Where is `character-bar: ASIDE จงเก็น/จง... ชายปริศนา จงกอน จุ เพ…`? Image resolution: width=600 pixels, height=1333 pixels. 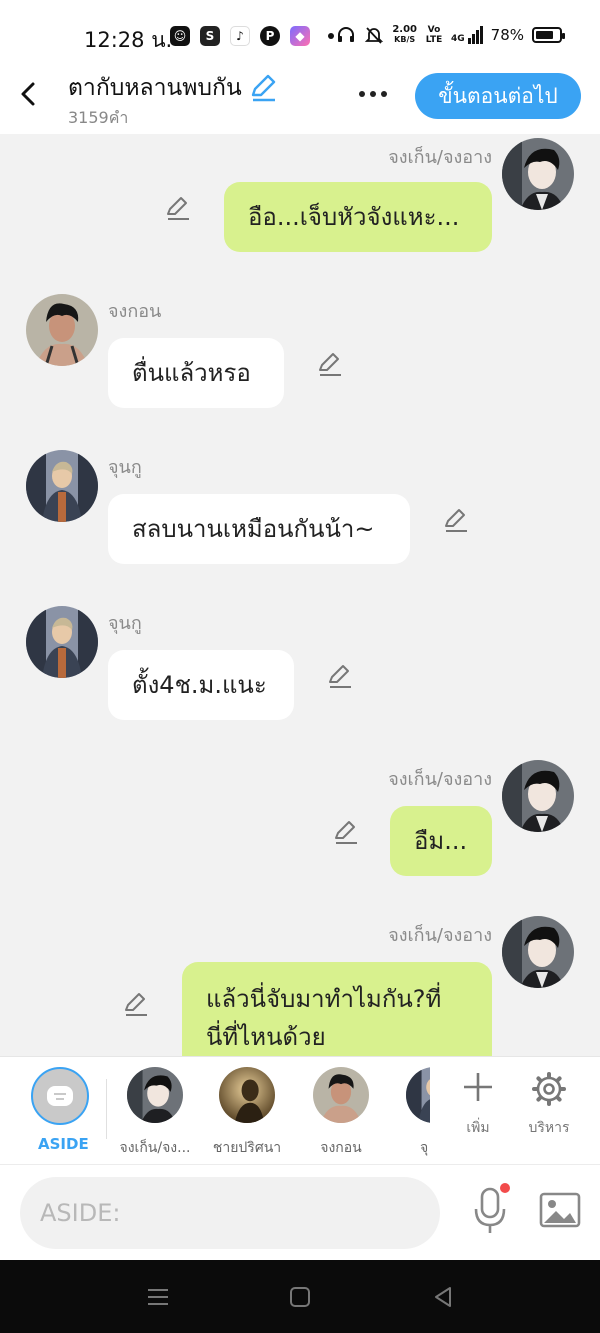
character-bar: ASIDE จงเก็น/จง... ชายปริศนา จงกอน จุ เพ… is located at coordinates (300, 1110).